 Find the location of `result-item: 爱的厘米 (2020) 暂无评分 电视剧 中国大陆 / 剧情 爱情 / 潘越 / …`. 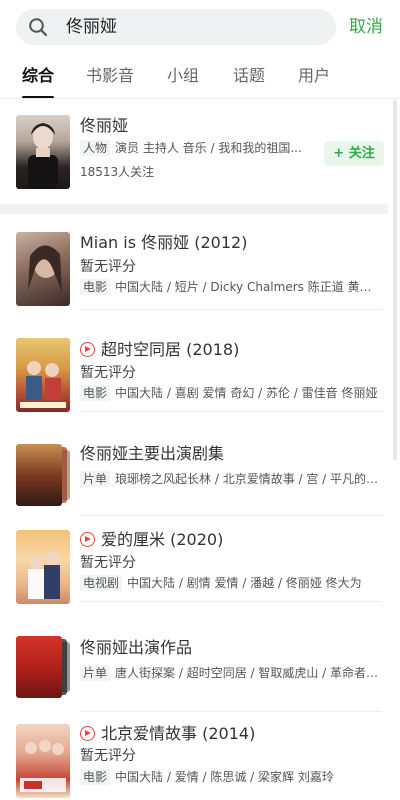

result-item: 爱的厘米 (2020) 暂无评分 电视剧 中国大陆 / 剧情 爱情 / 潘越 / … is located at coordinates (194, 560).